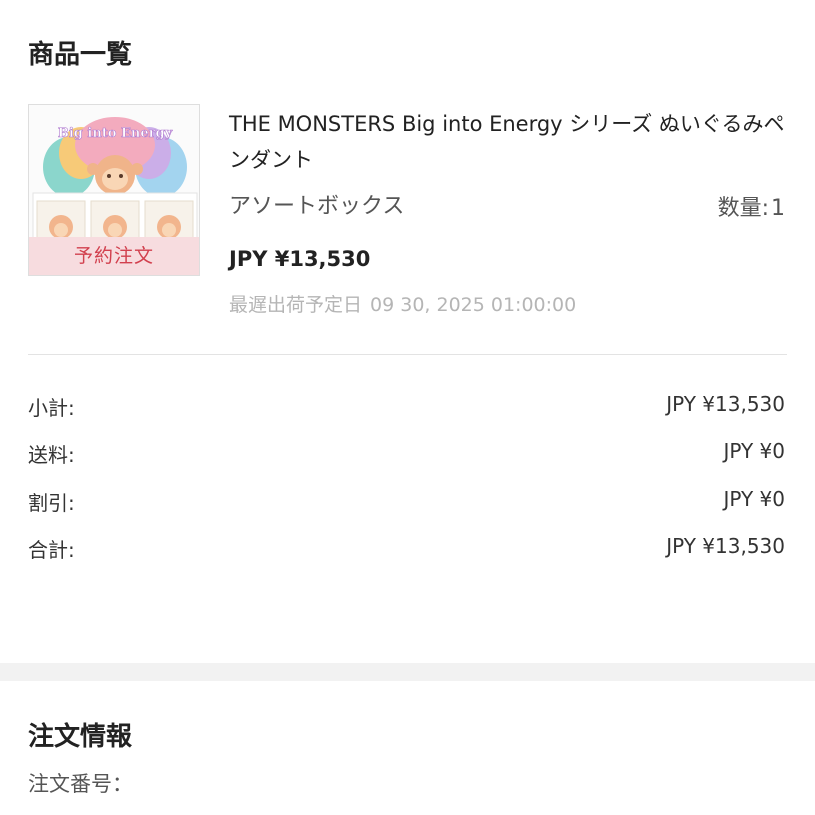 The image size is (815, 815). I want to click on total-row: 合計: JPY ¥13,530, so click(406, 549).